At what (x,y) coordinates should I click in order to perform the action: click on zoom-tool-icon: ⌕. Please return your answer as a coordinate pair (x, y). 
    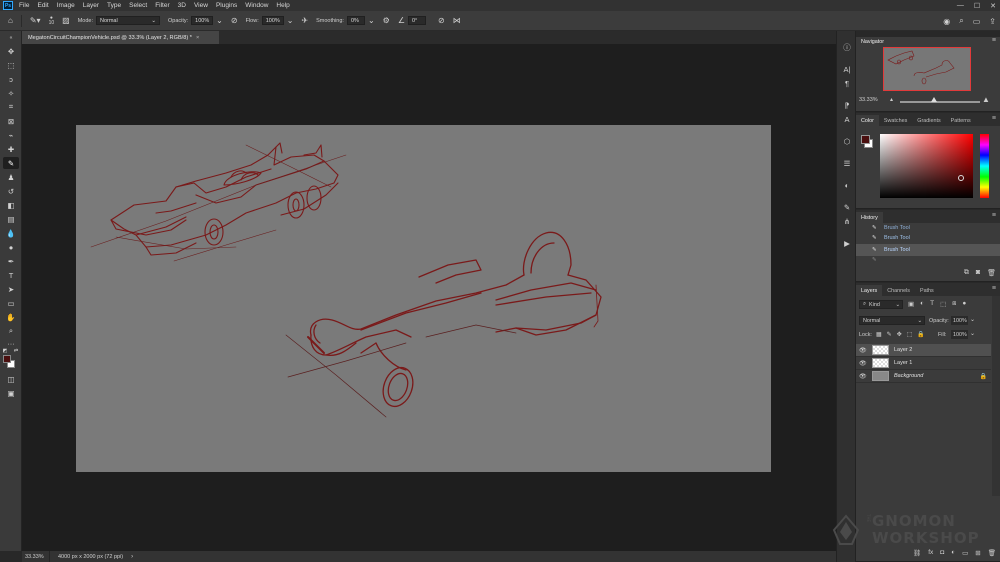
    Looking at the image, I should click on (11, 331).